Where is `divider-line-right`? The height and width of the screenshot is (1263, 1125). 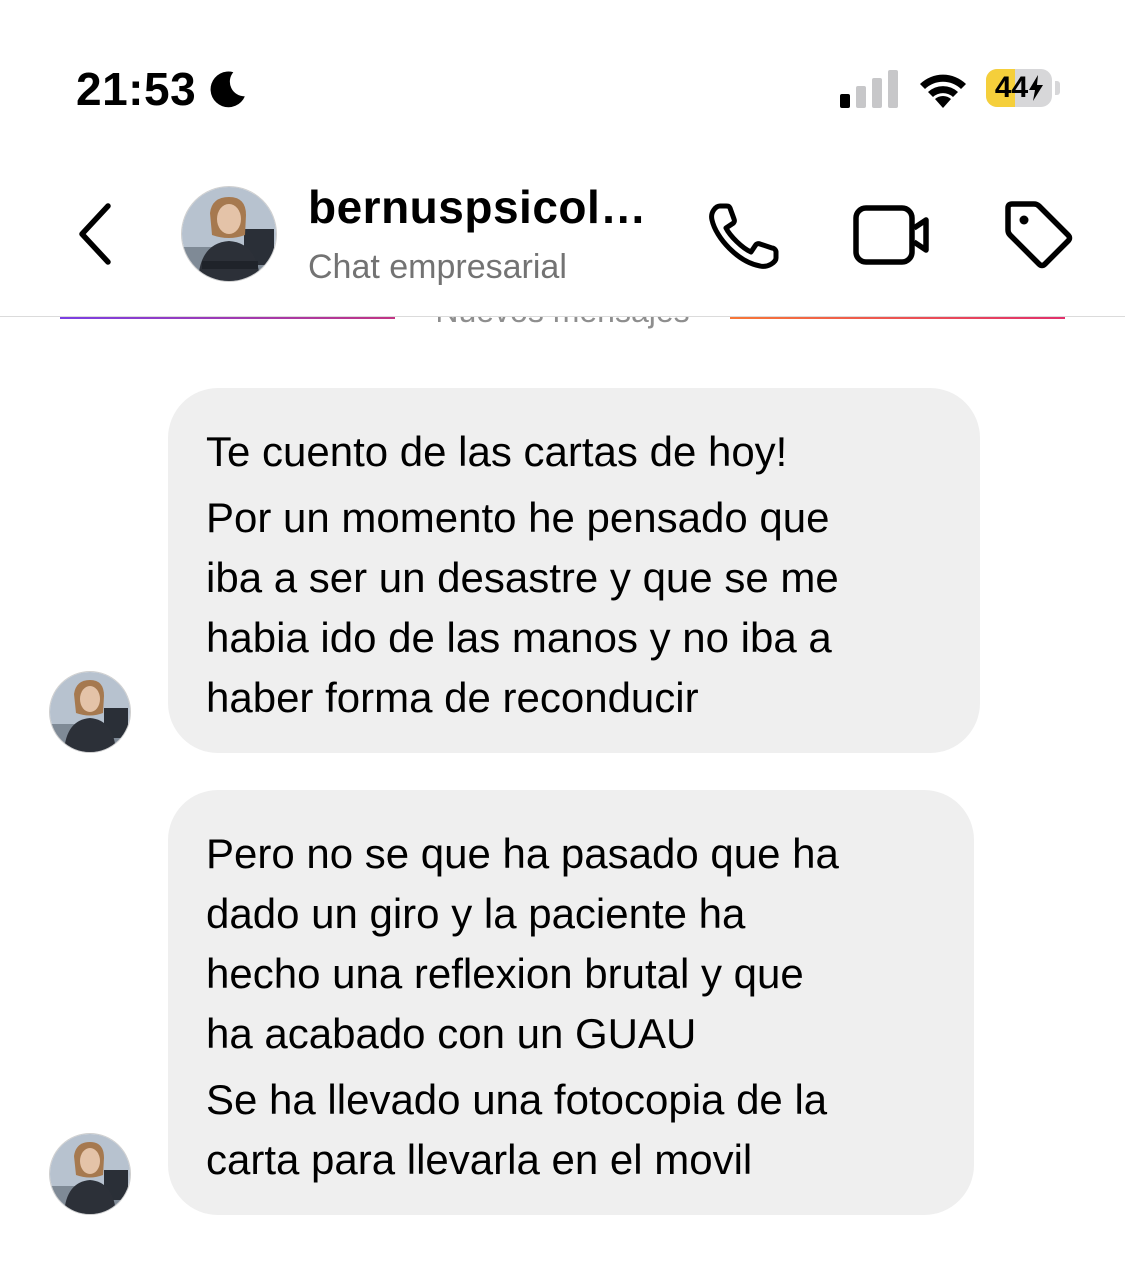
divider-line-right is located at coordinates (897, 318).